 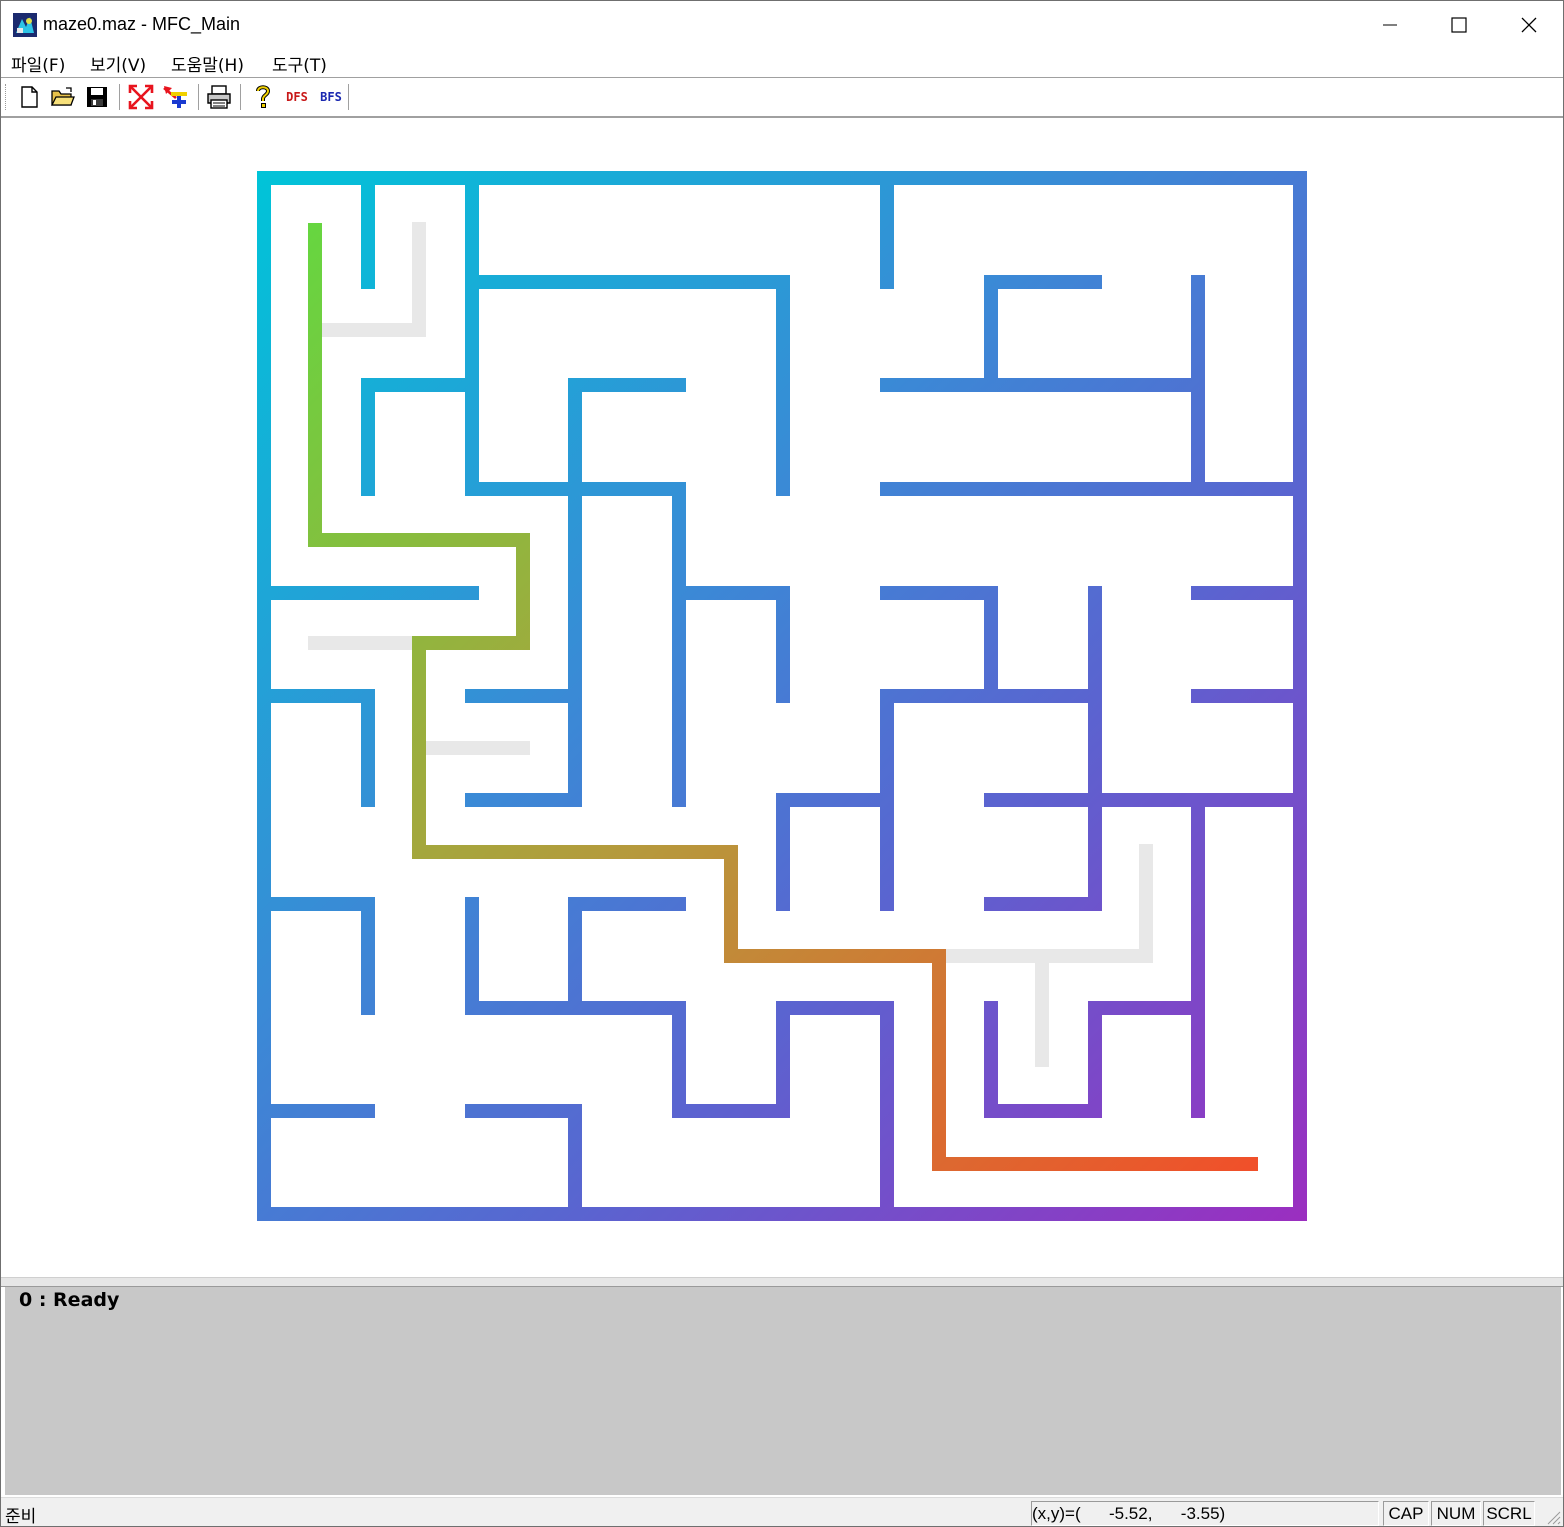 I want to click on status-scrl: SCRL, so click(x=1509, y=1513).